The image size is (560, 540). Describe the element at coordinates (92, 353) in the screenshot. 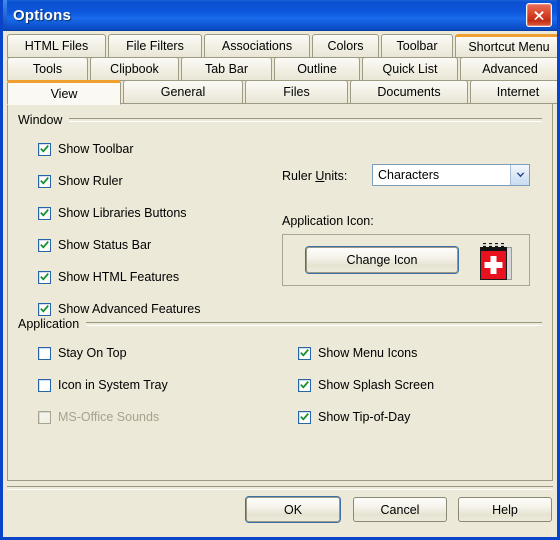

I see `checkbox-label: Stay On Top` at that location.